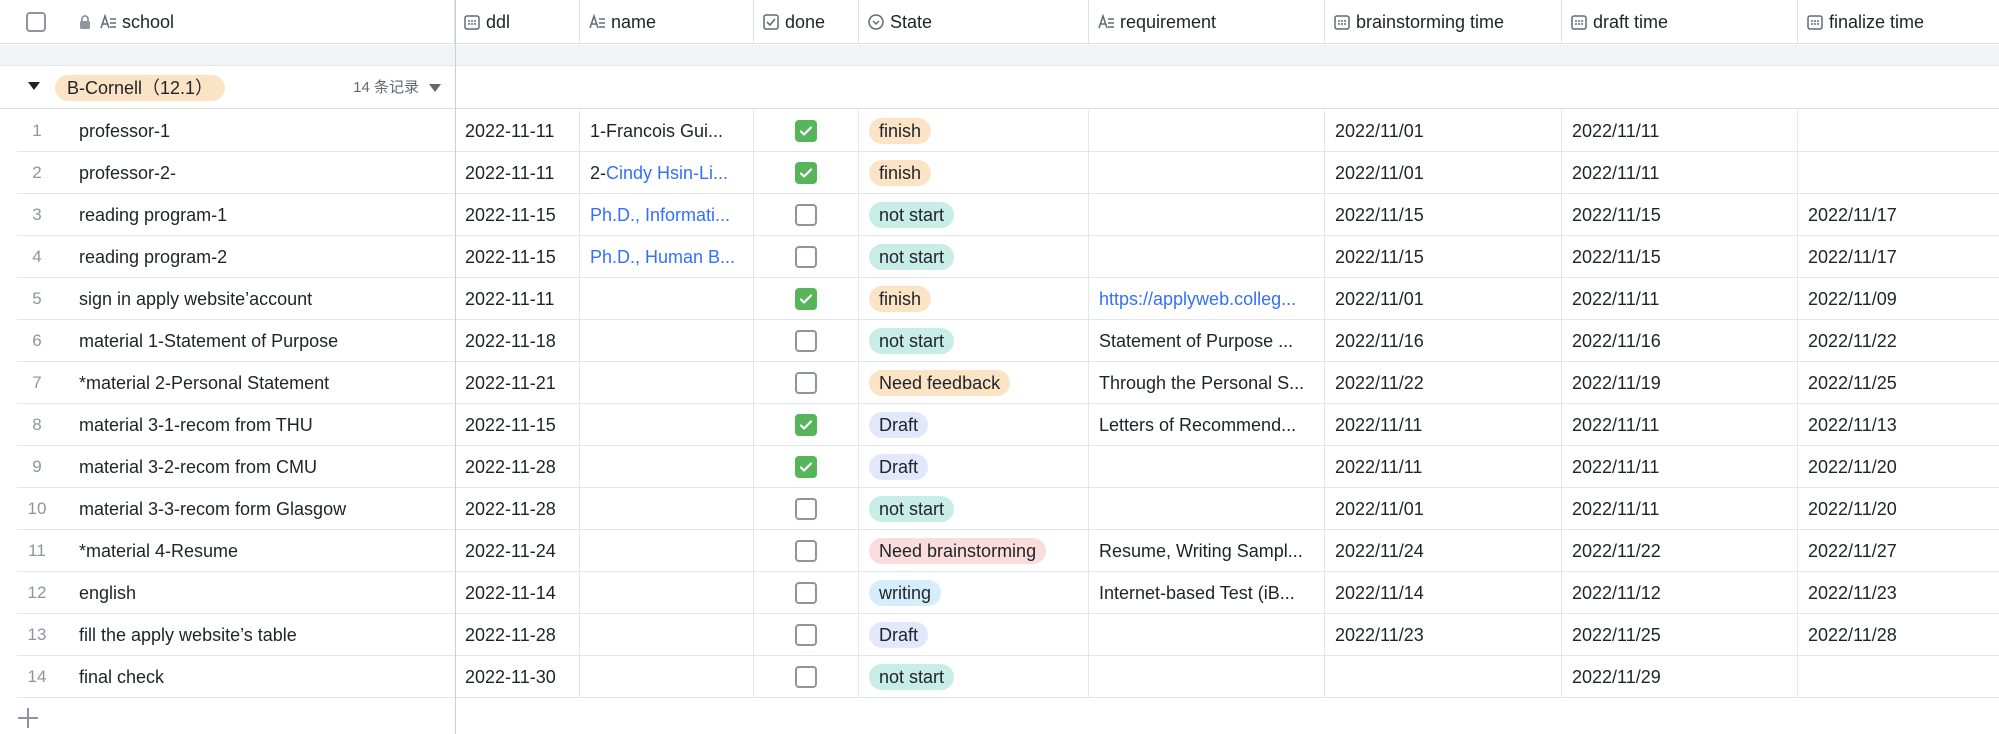 The width and height of the screenshot is (1999, 734). Describe the element at coordinates (256, 215) in the screenshot. I see `cell-school: reading program-1` at that location.